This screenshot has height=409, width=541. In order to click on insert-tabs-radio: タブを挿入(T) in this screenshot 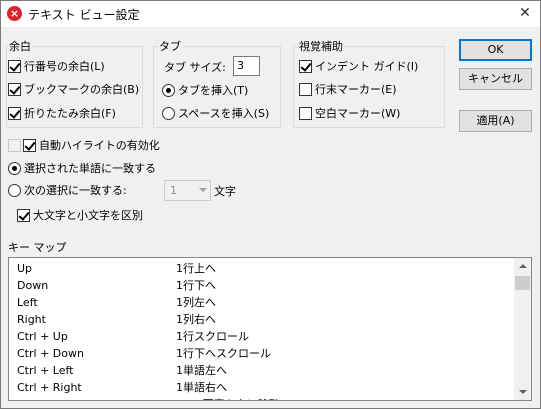, I will do `click(205, 90)`.